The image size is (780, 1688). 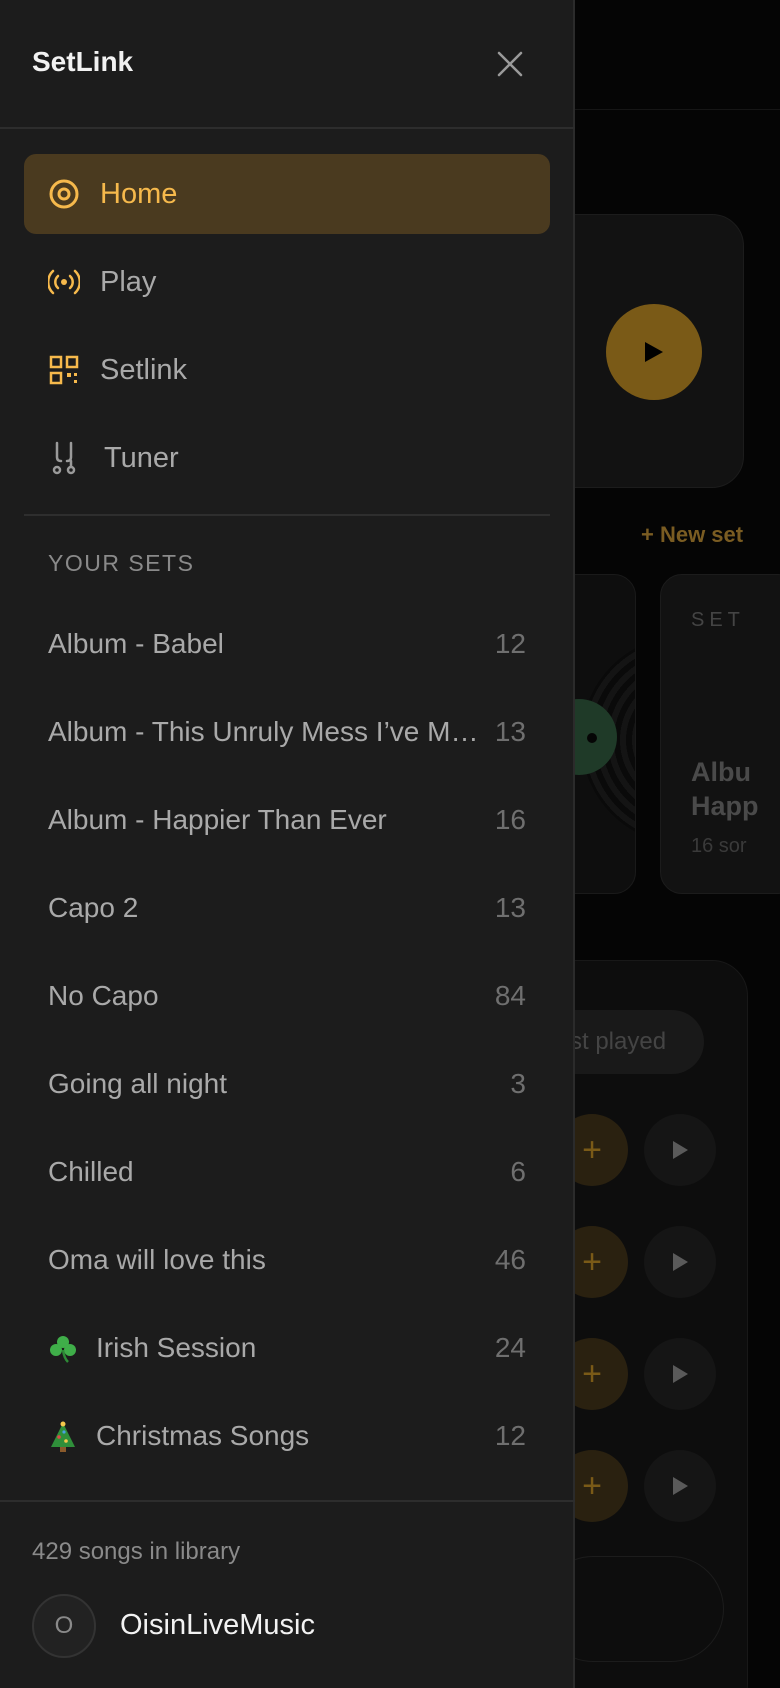 What do you see at coordinates (287, 1348) in the screenshot?
I see `set-item: Irish Session 24` at bounding box center [287, 1348].